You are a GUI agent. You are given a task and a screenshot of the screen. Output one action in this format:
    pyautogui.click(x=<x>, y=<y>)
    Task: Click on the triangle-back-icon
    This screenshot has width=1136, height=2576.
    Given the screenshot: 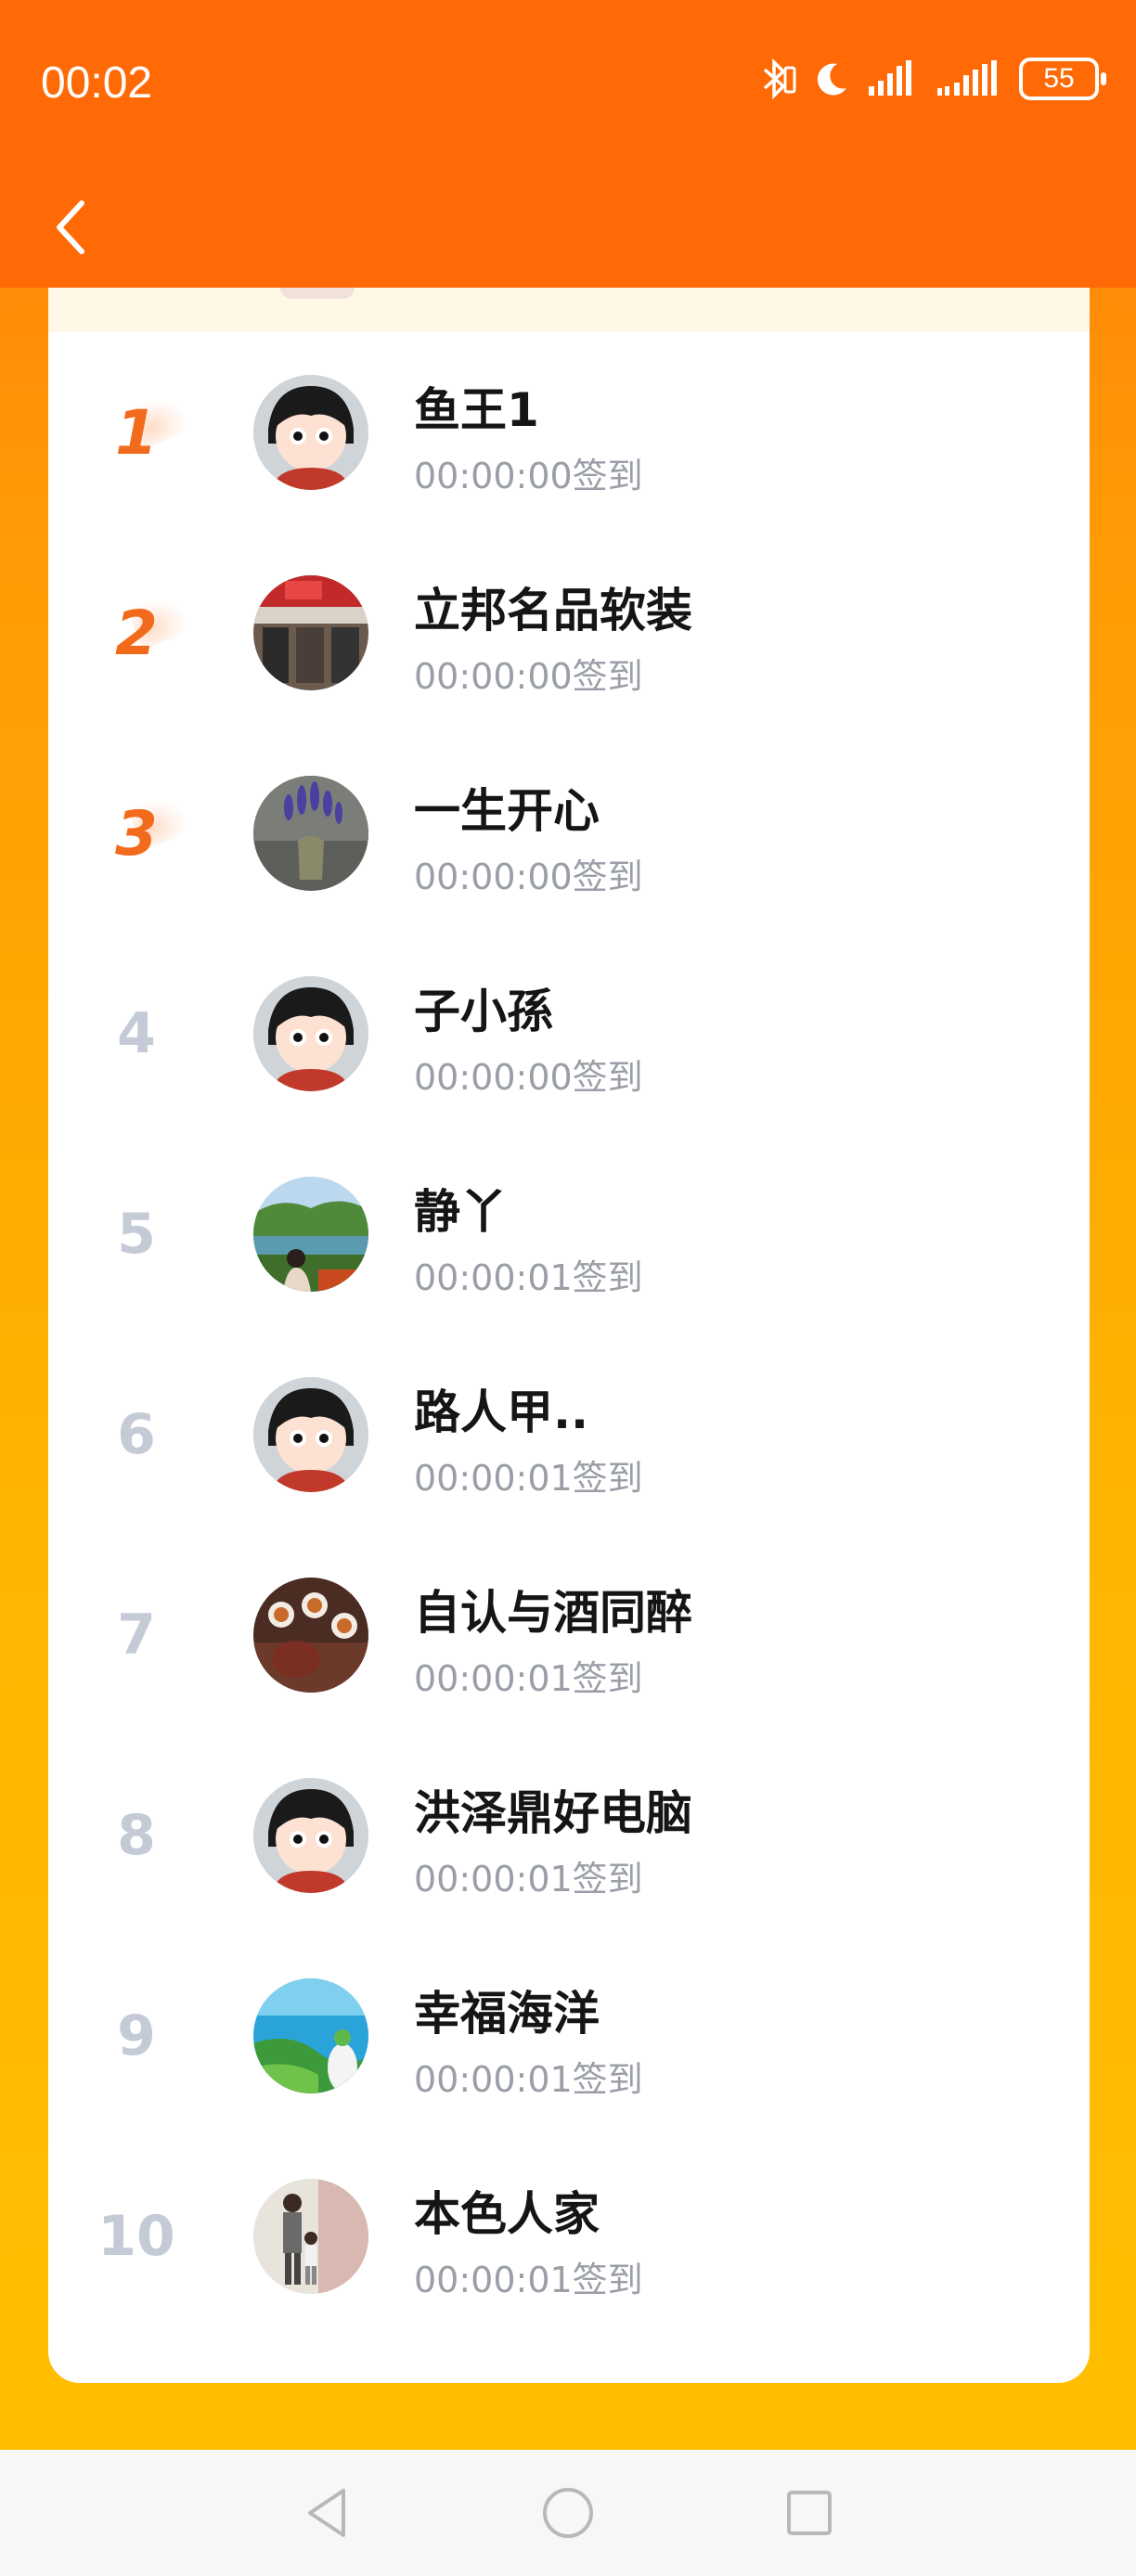 What is the action you would take?
    pyautogui.click(x=326, y=2513)
    